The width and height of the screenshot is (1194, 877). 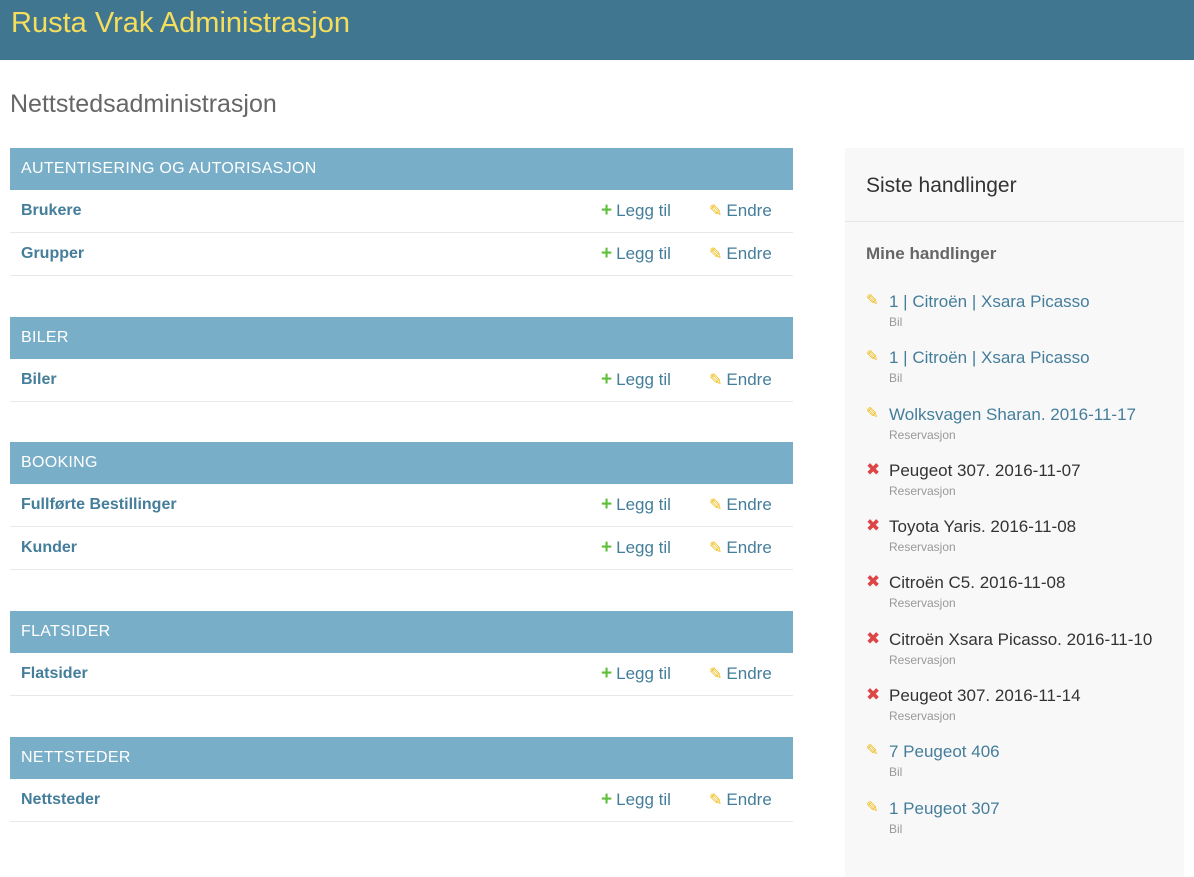 I want to click on module-caption: BILER, so click(x=401, y=338).